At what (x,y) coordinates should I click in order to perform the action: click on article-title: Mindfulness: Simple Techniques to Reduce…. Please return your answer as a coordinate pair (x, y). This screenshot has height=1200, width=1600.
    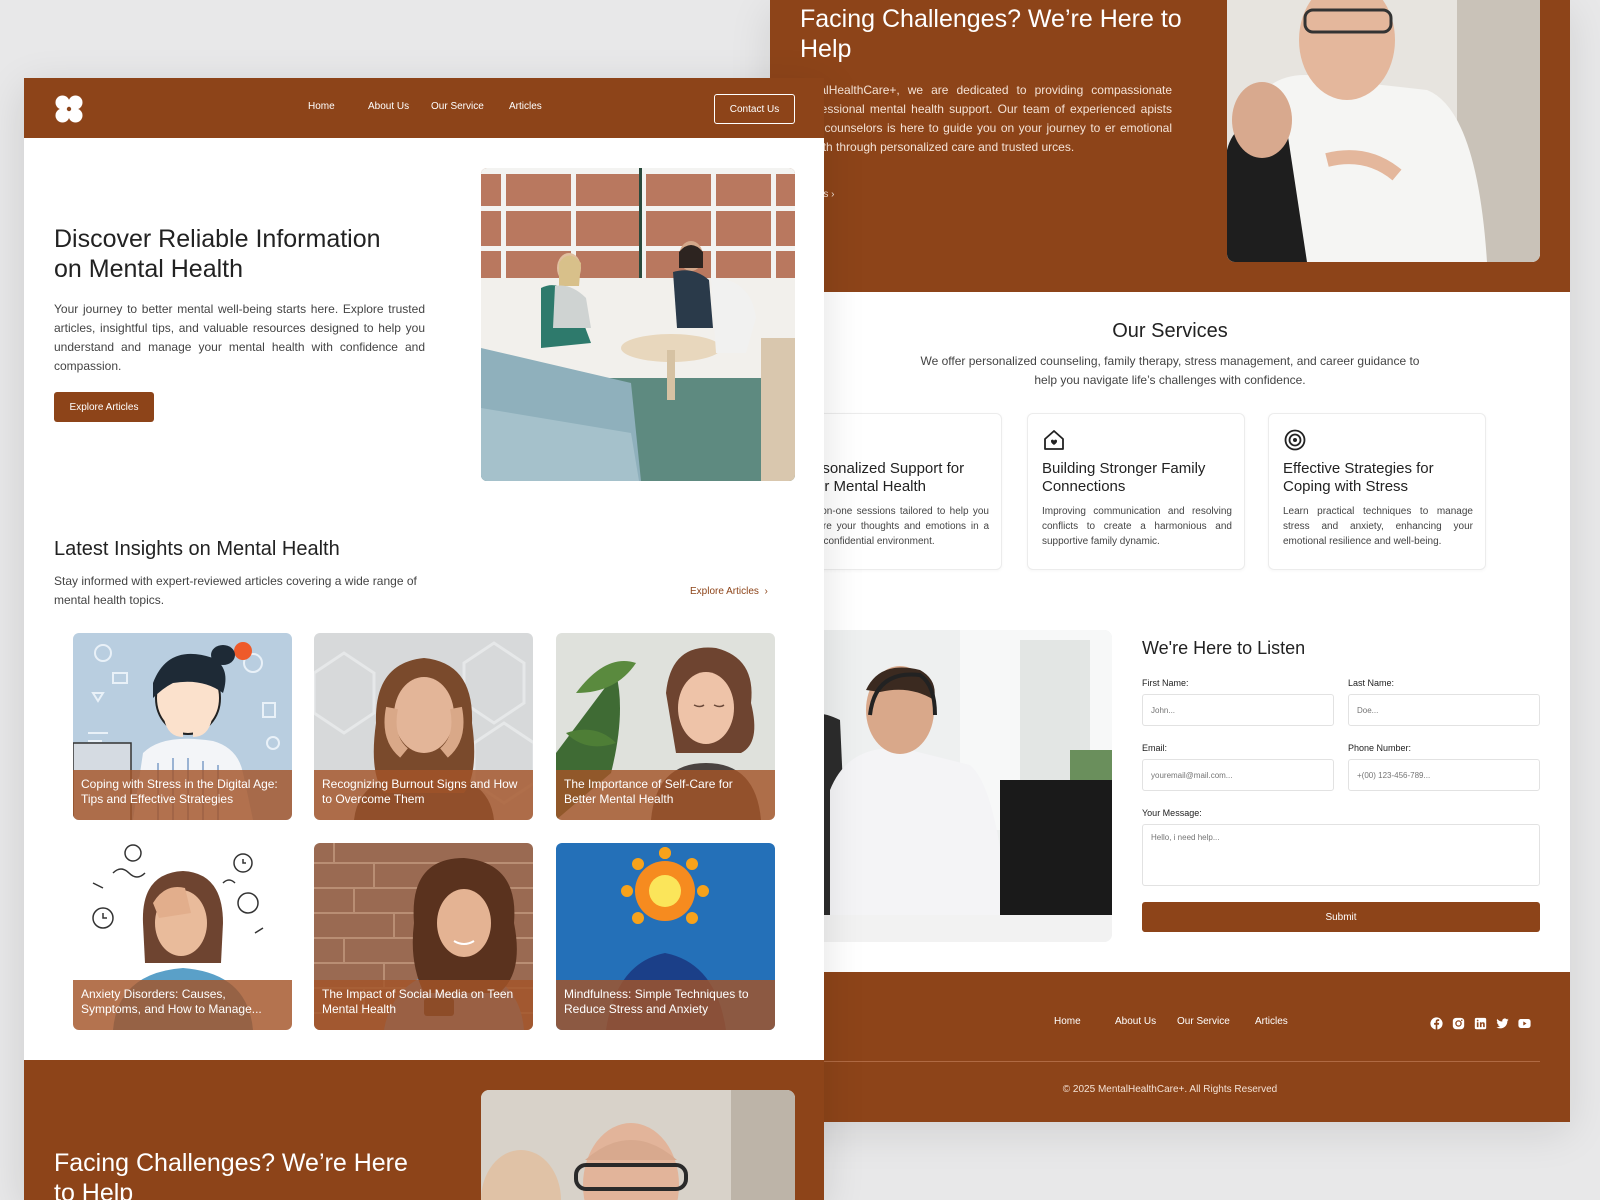
    Looking at the image, I should click on (665, 1005).